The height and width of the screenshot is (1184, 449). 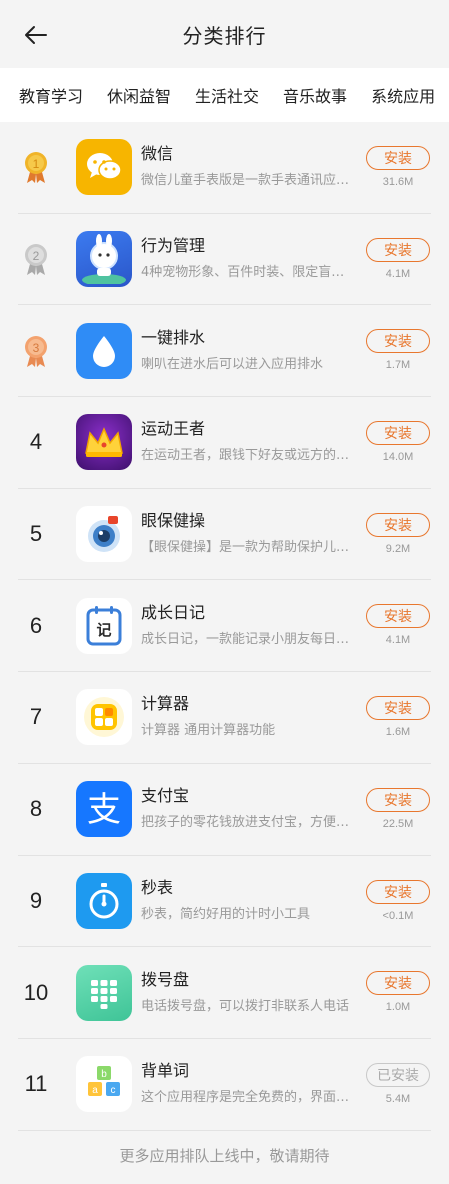 I want to click on rank-number: 7, so click(x=36, y=717).